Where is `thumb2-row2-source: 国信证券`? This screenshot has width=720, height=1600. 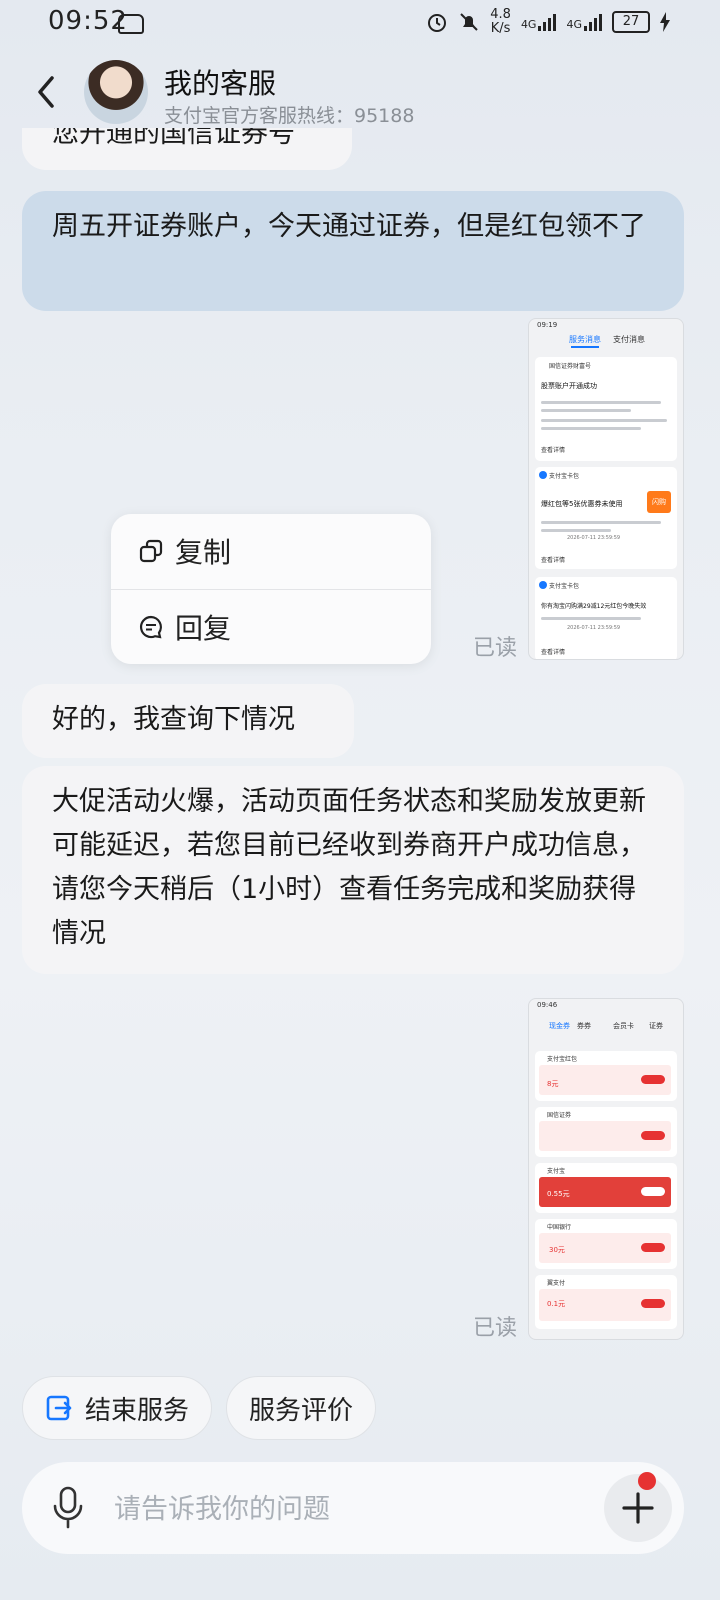
thumb2-row2-source: 国信证券 is located at coordinates (559, 1115).